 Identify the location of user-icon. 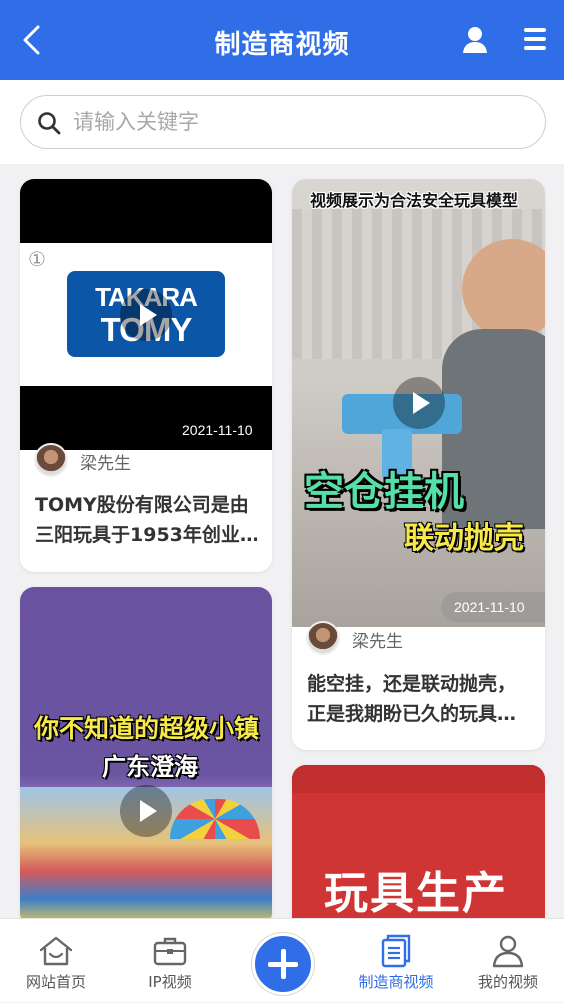
(475, 40).